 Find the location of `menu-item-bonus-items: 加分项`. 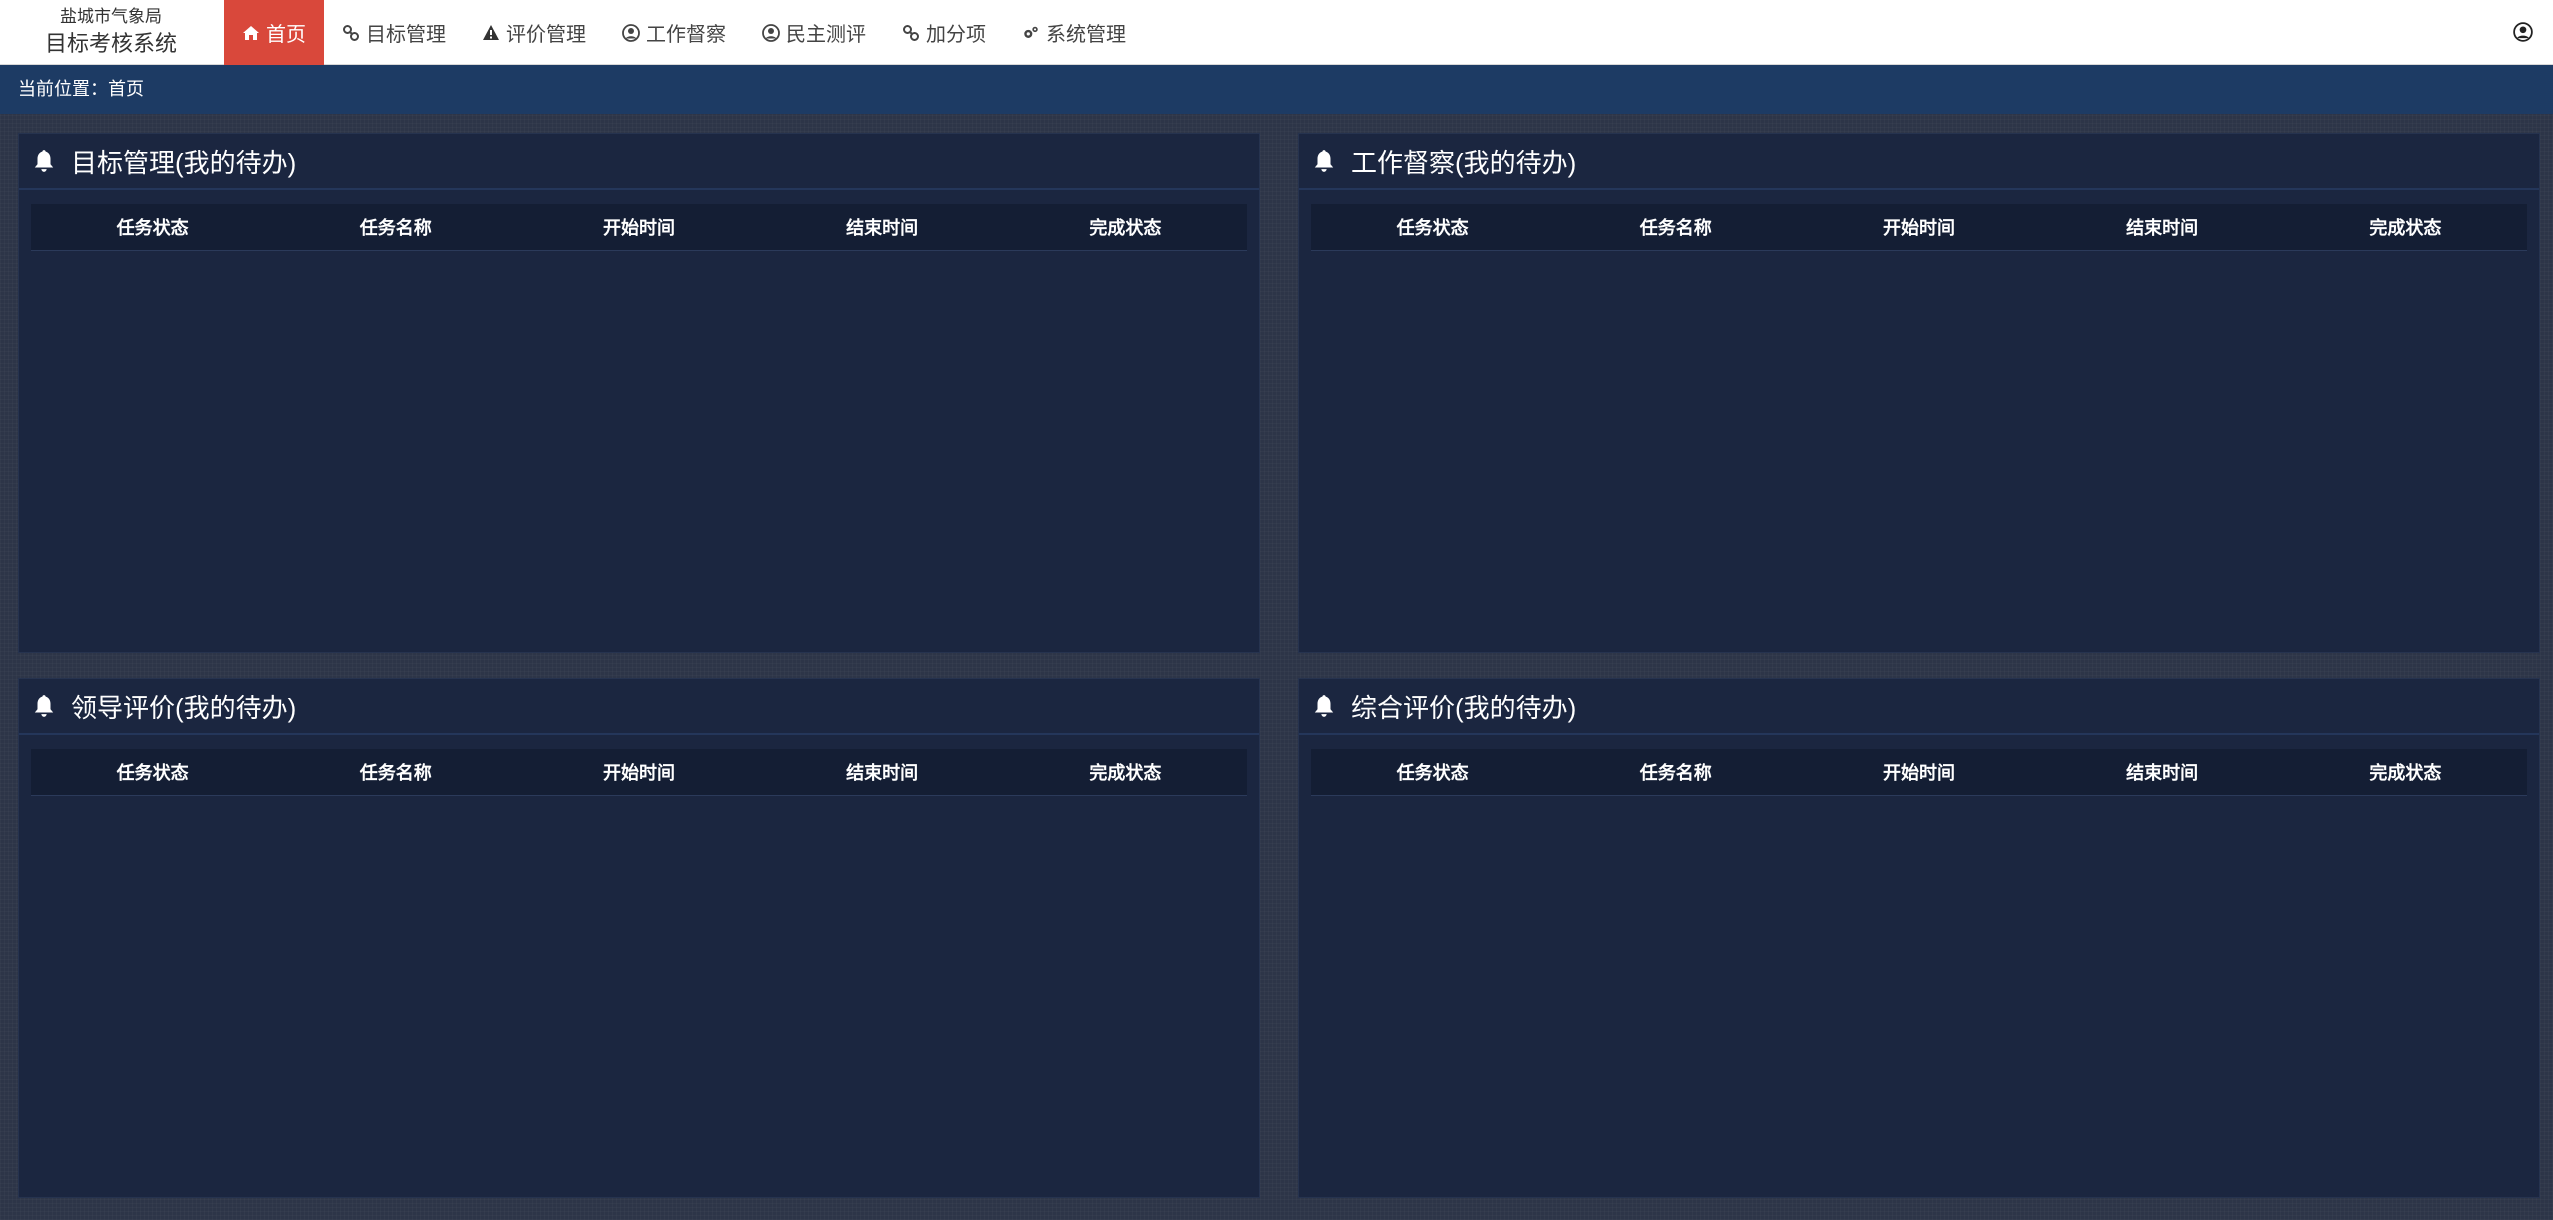

menu-item-bonus-items: 加分项 is located at coordinates (944, 32).